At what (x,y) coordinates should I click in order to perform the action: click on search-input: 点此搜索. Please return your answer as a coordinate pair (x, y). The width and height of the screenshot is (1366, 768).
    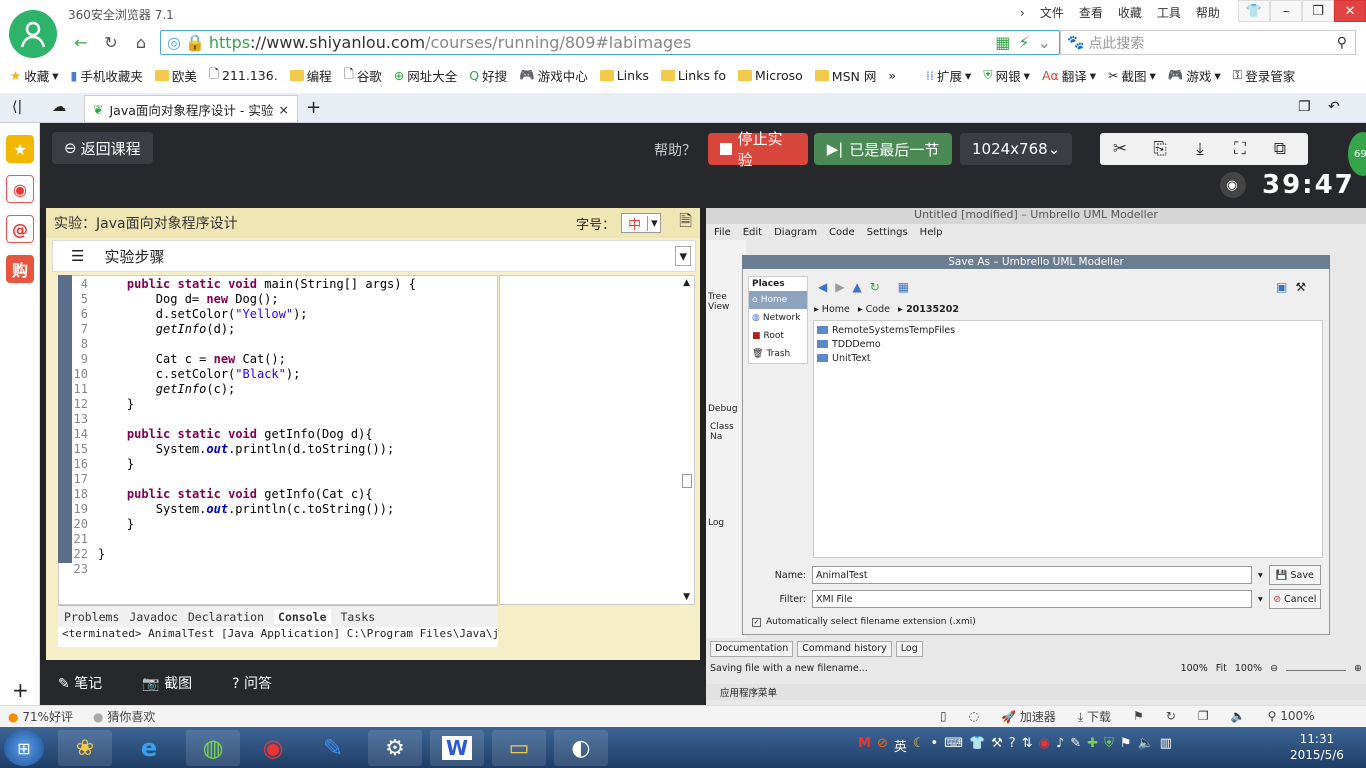
    Looking at the image, I should click on (1116, 43).